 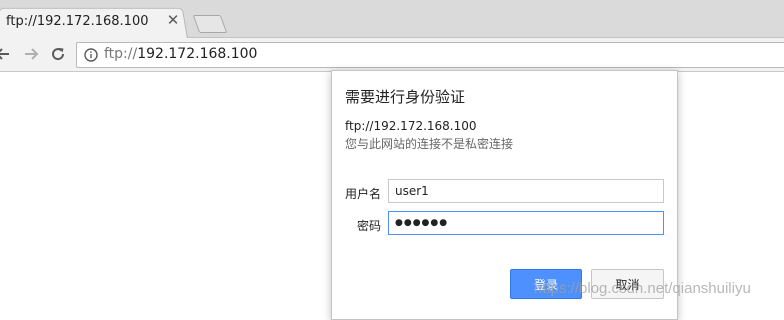 I want to click on new-tab-button, so click(x=210, y=24).